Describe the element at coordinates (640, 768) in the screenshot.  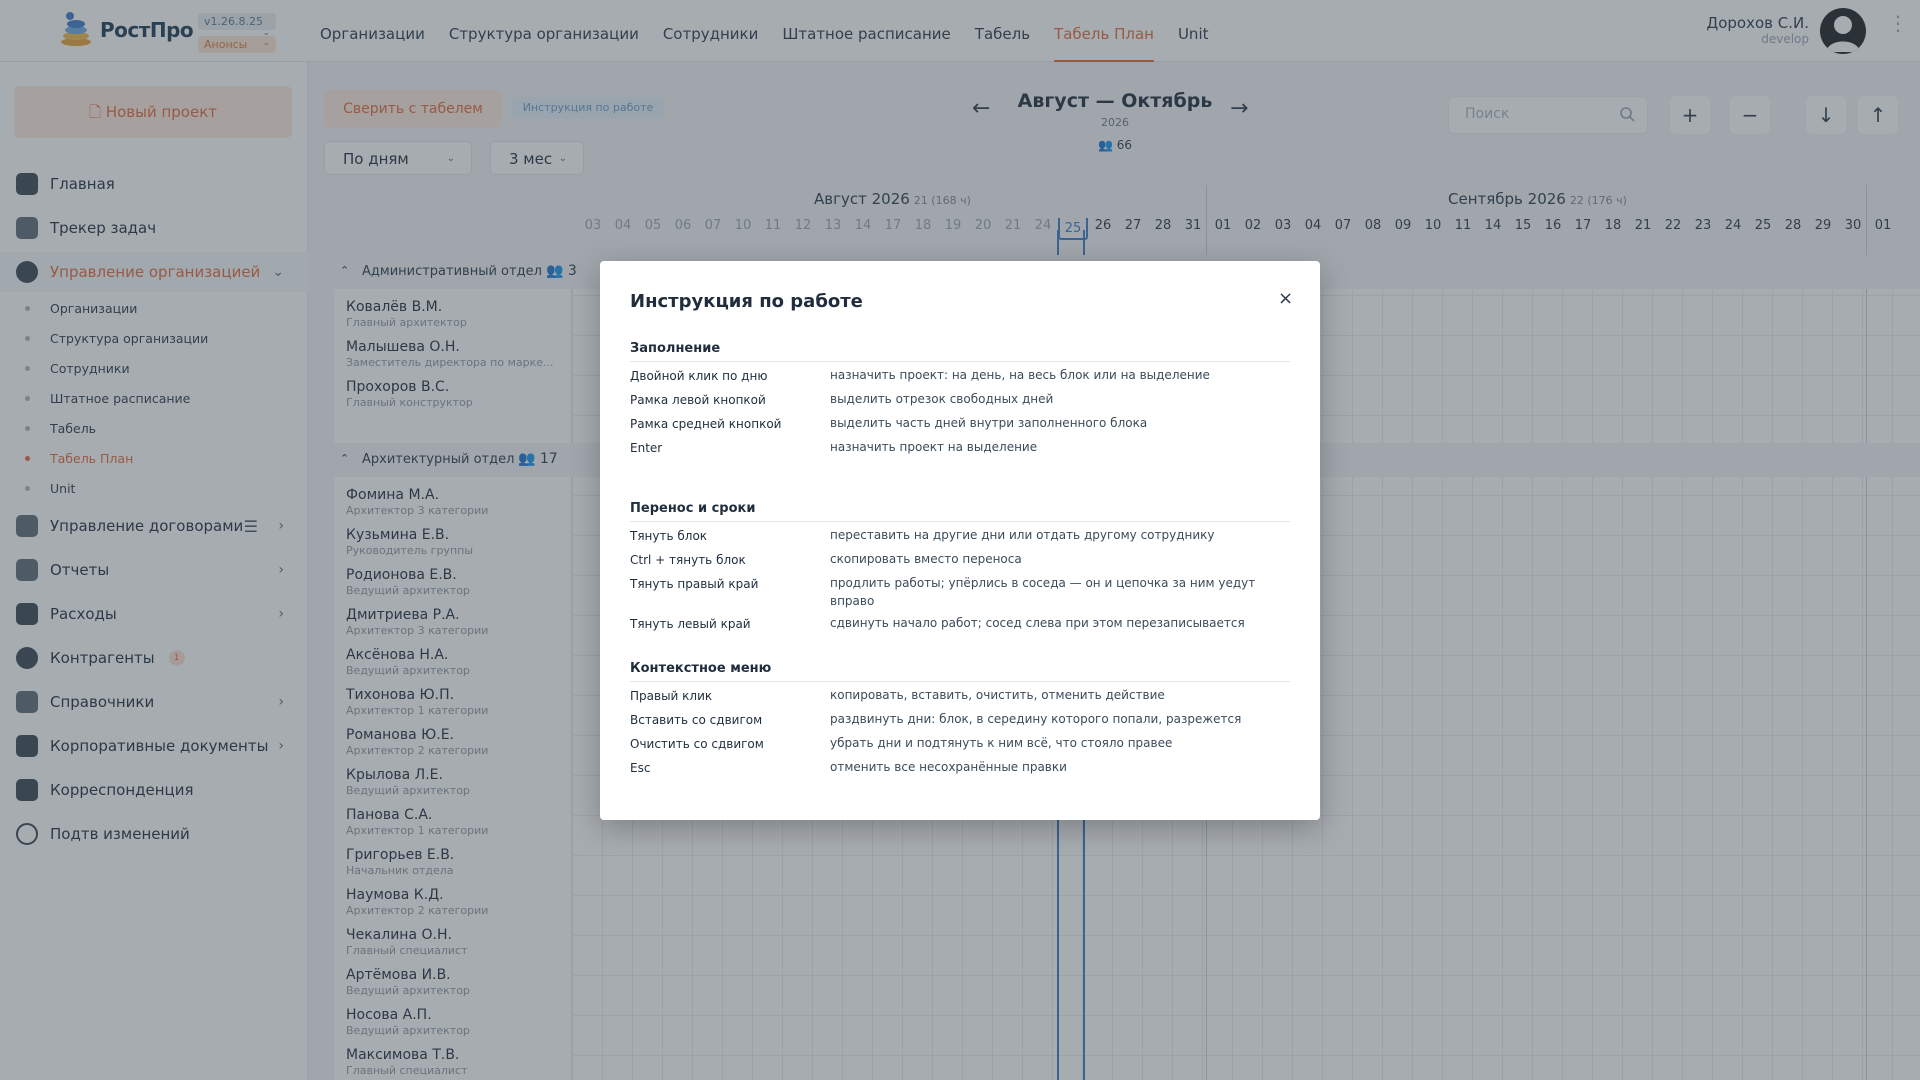
I see `shortcut-key: Esc` at that location.